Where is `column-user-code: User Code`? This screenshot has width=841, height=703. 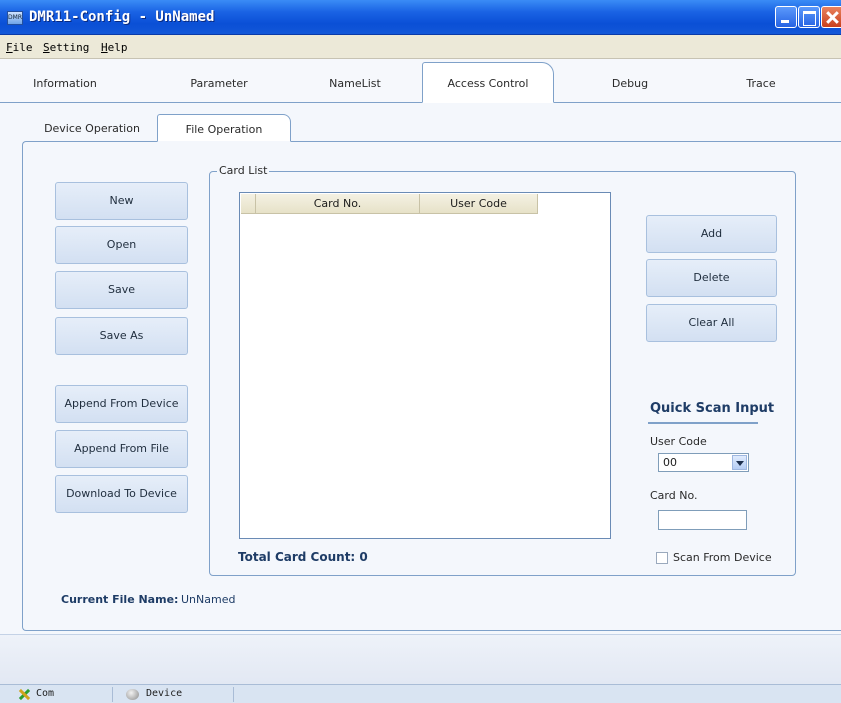
column-user-code: User Code is located at coordinates (479, 204).